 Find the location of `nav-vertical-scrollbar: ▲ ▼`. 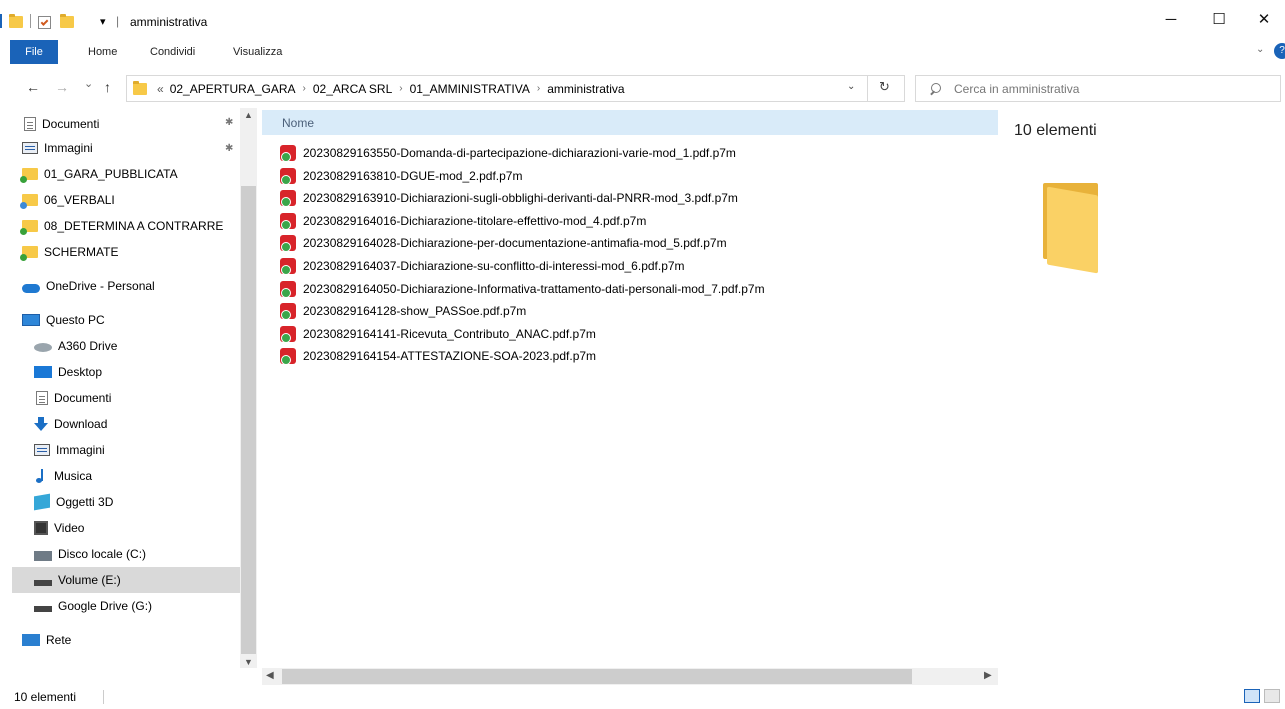

nav-vertical-scrollbar: ▲ ▼ is located at coordinates (248, 388).